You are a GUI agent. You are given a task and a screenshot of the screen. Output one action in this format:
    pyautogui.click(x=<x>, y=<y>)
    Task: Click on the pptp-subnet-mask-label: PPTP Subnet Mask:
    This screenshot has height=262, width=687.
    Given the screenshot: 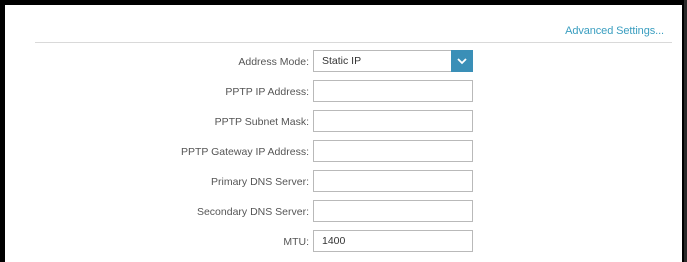 What is the action you would take?
    pyautogui.click(x=261, y=122)
    